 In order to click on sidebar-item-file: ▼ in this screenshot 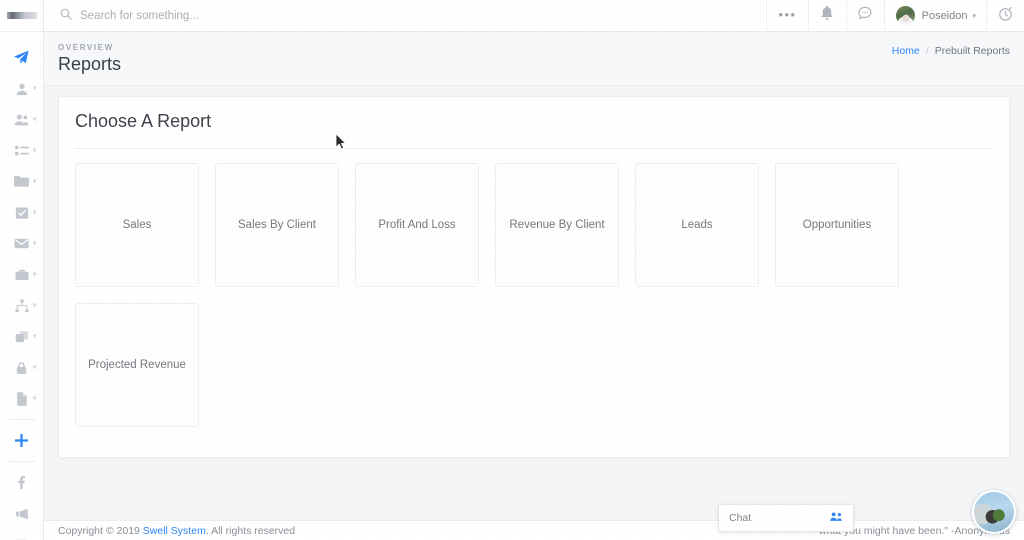, I will do `click(21, 398)`.